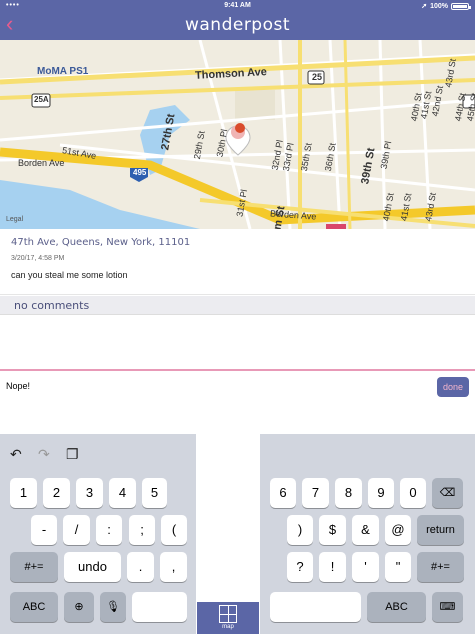 This screenshot has height=634, width=475. Describe the element at coordinates (23, 493) in the screenshot. I see `key-1: 1` at that location.